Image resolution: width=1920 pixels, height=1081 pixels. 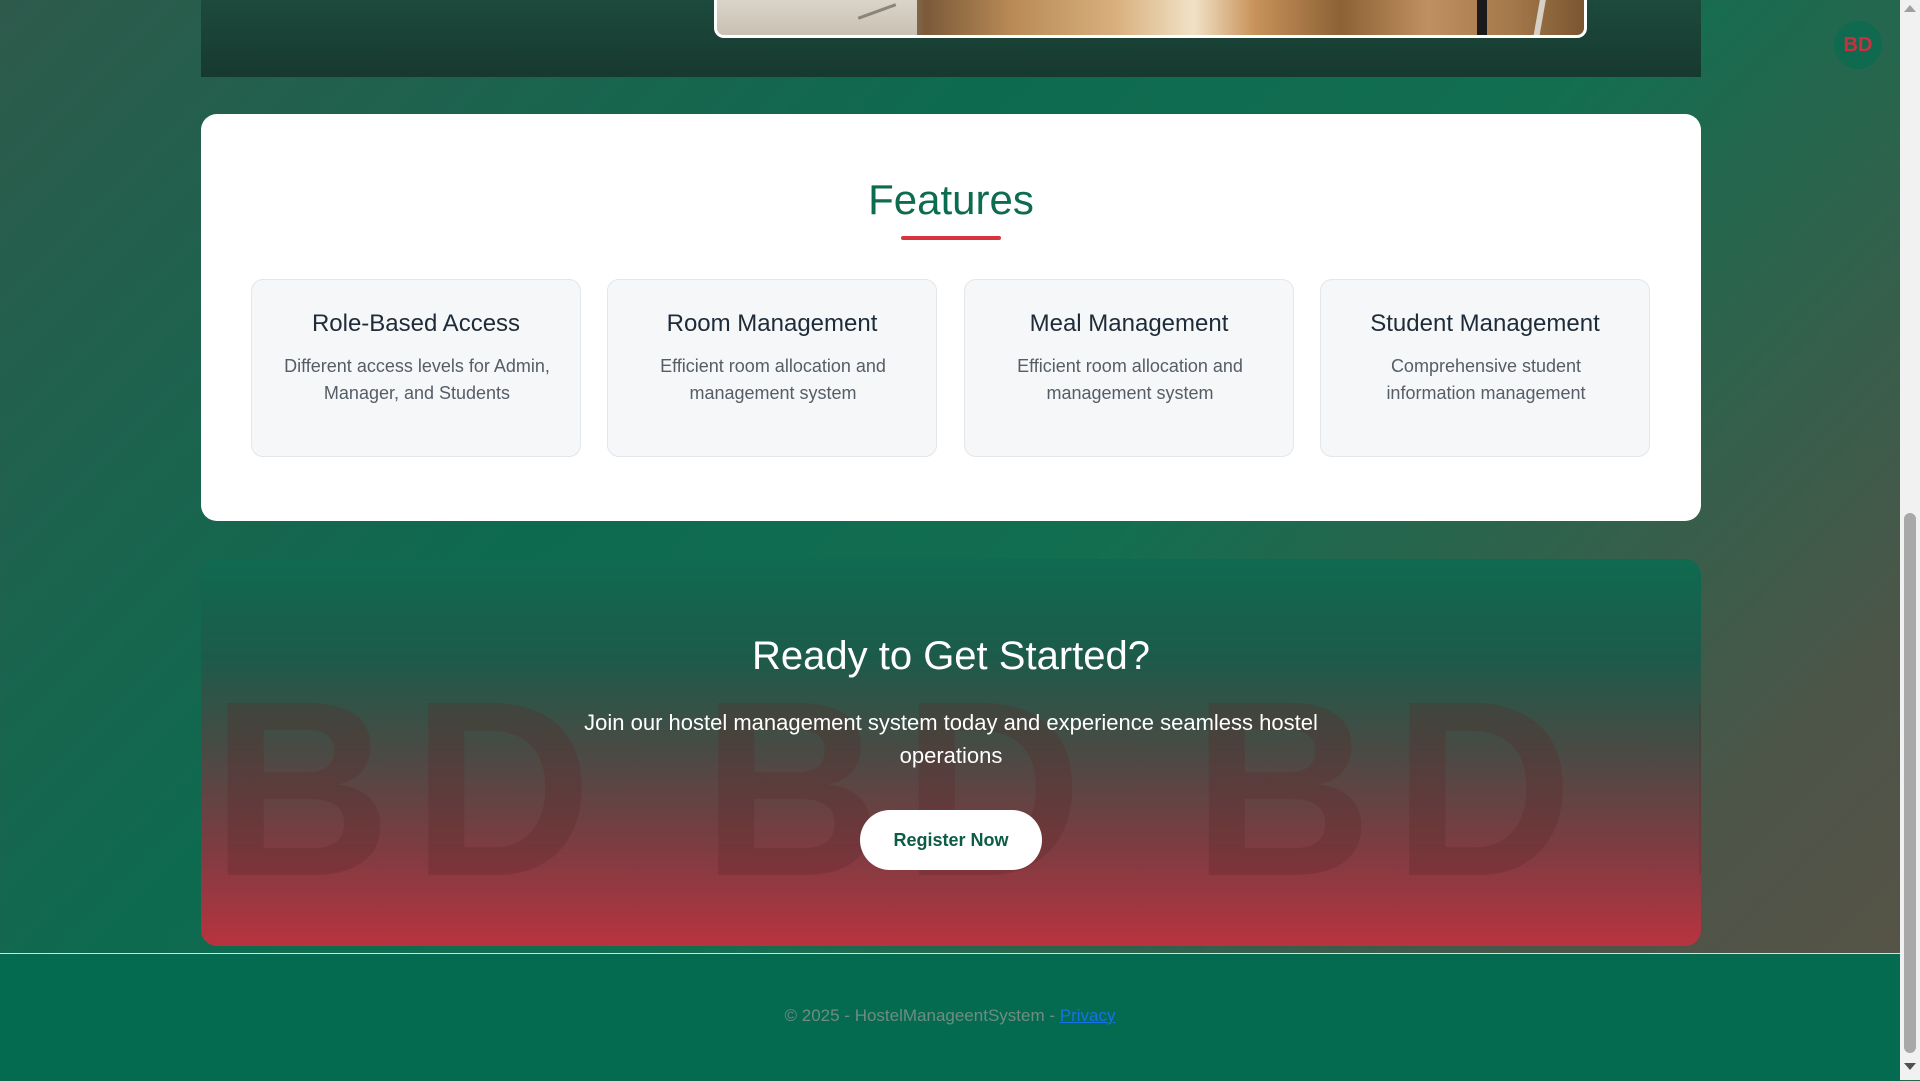 I want to click on cta-title: Ready to Get Started?, so click(x=950, y=656).